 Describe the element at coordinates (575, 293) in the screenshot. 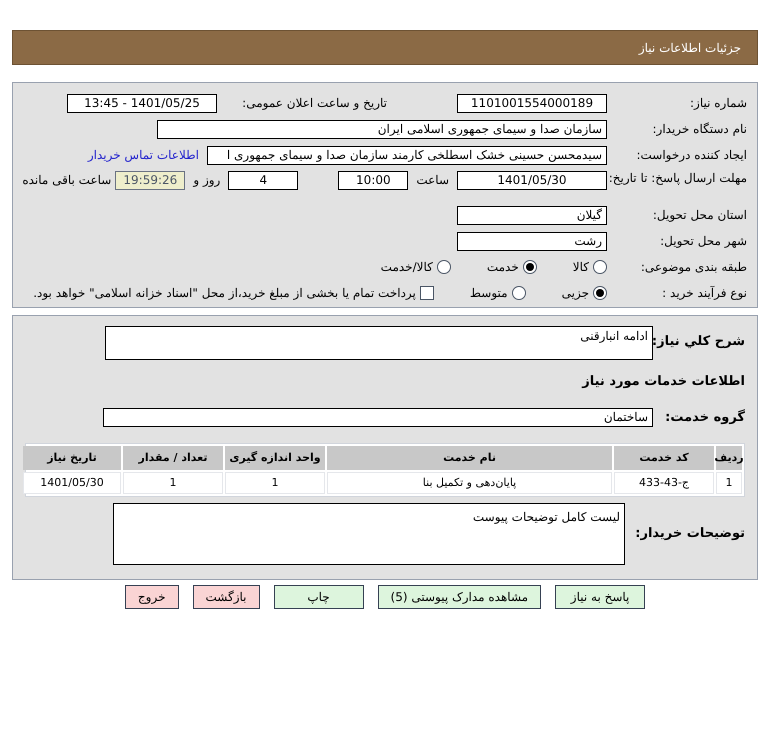

I see `radio-label: جزیی` at that location.